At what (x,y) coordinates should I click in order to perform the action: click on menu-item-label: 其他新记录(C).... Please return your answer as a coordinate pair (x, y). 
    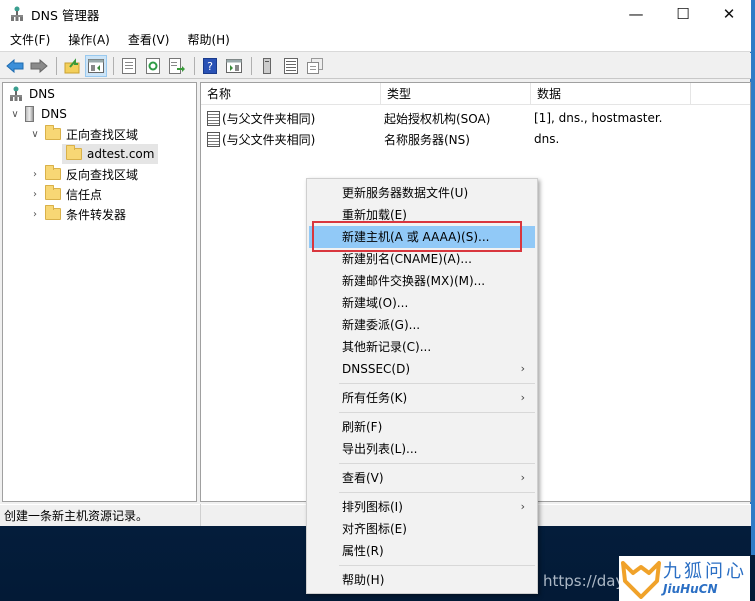
    Looking at the image, I should click on (387, 347).